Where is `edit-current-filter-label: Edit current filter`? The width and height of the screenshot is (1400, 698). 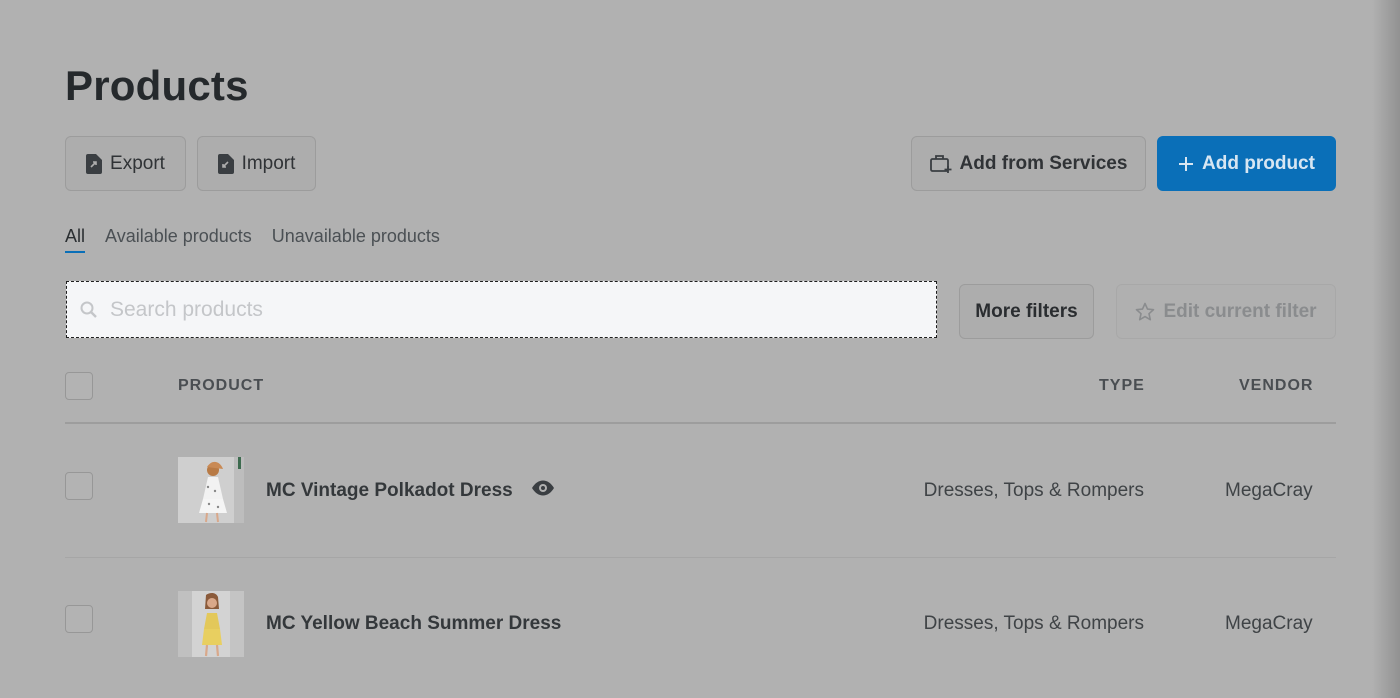 edit-current-filter-label: Edit current filter is located at coordinates (1240, 311).